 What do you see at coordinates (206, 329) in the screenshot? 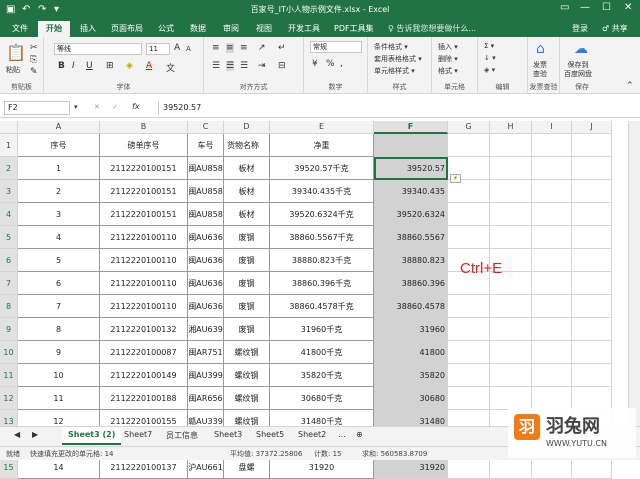
I see `cell: 湘AU639` at bounding box center [206, 329].